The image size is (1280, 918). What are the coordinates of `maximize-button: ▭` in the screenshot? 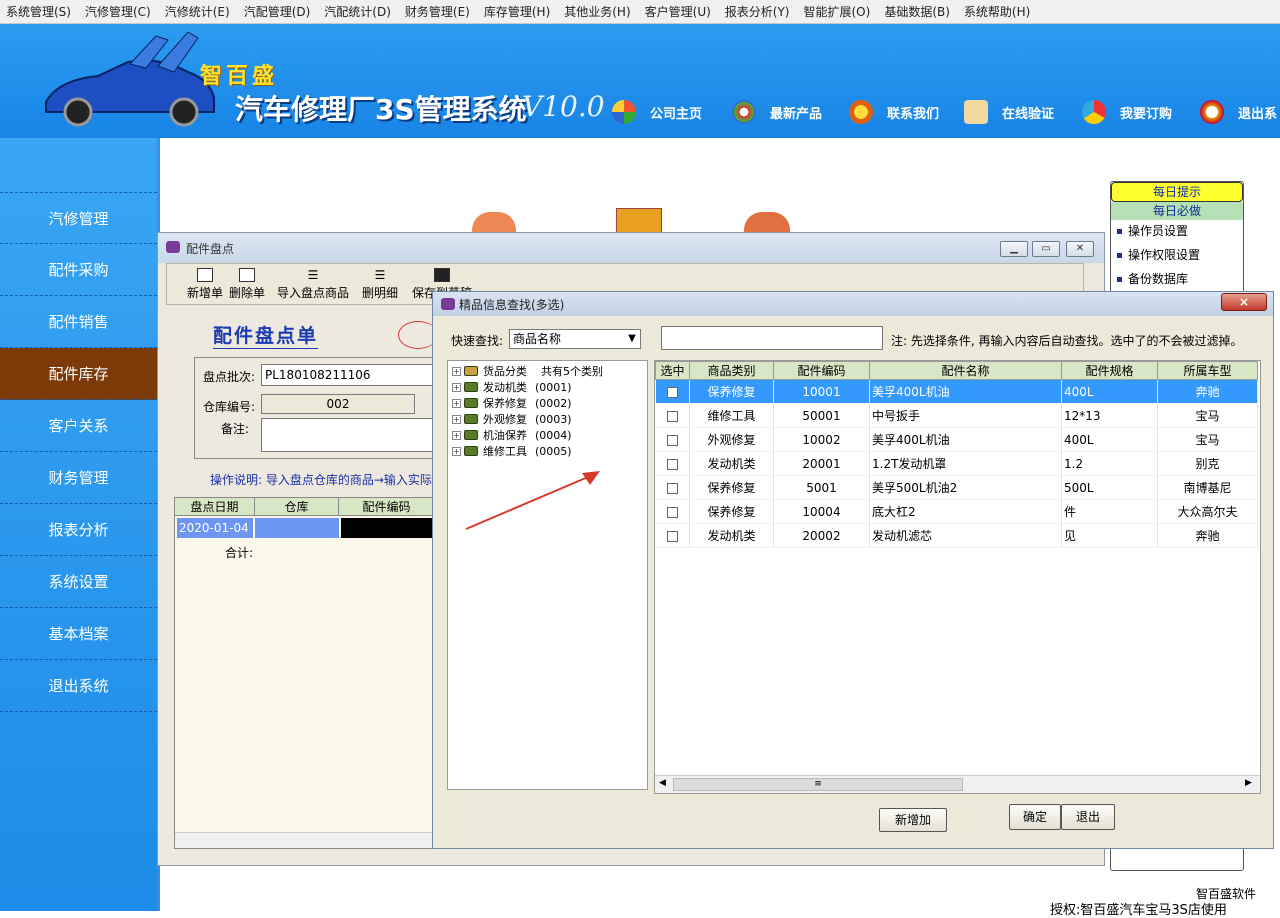 It's located at (1046, 249).